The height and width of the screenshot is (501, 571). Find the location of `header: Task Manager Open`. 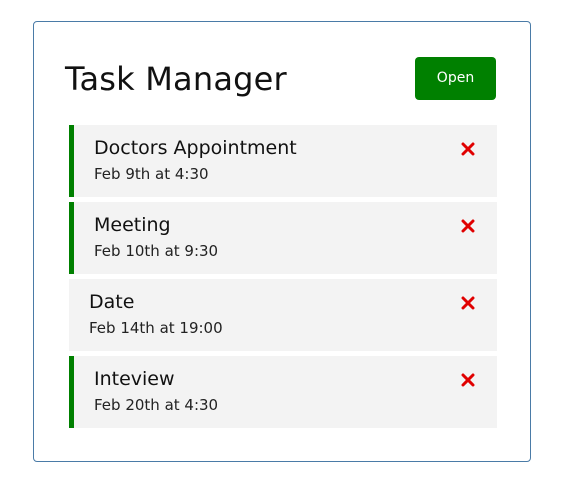

header: Task Manager Open is located at coordinates (280, 79).